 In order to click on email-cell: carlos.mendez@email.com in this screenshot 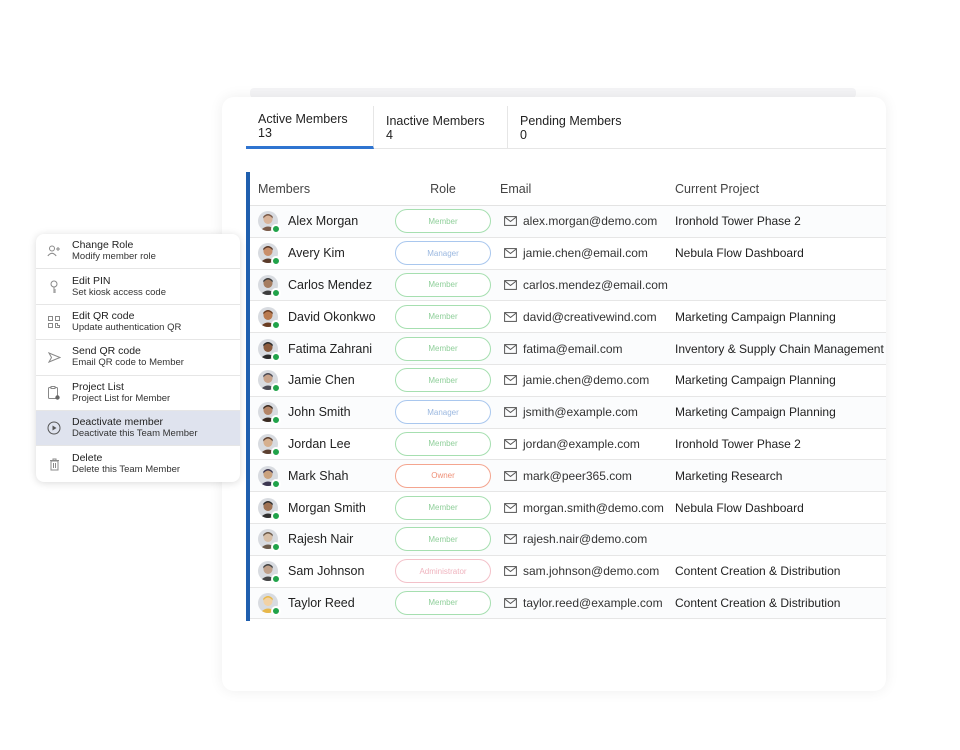, I will do `click(583, 285)`.